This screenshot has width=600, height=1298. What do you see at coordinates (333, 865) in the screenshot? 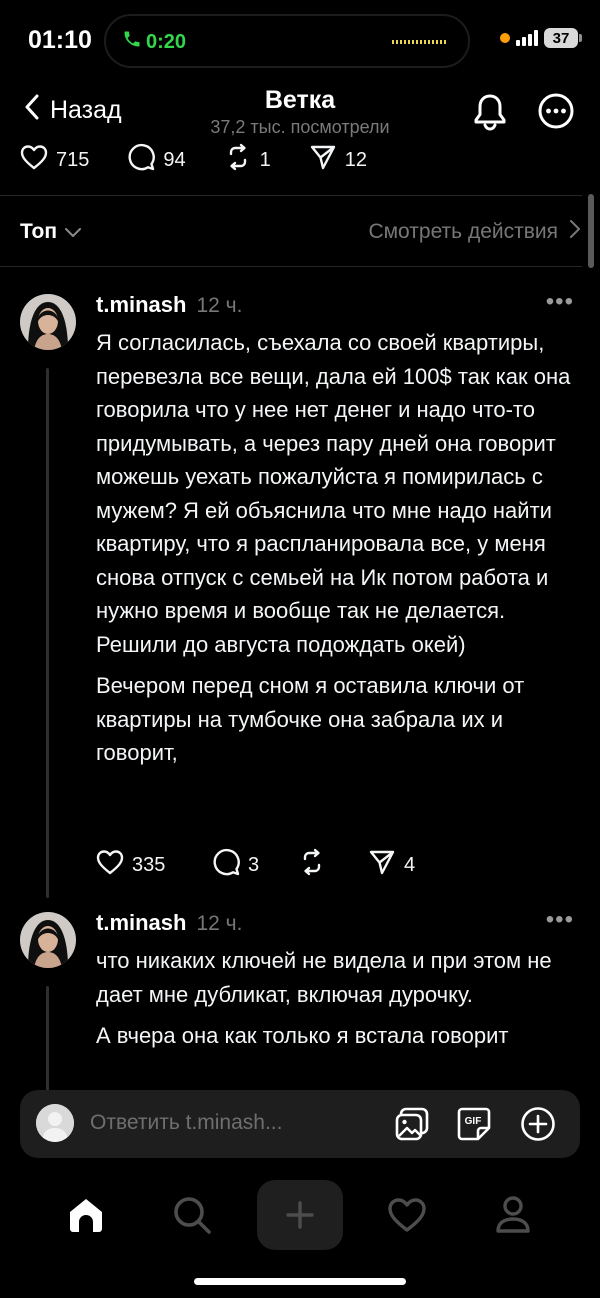
I see `repost-button` at bounding box center [333, 865].